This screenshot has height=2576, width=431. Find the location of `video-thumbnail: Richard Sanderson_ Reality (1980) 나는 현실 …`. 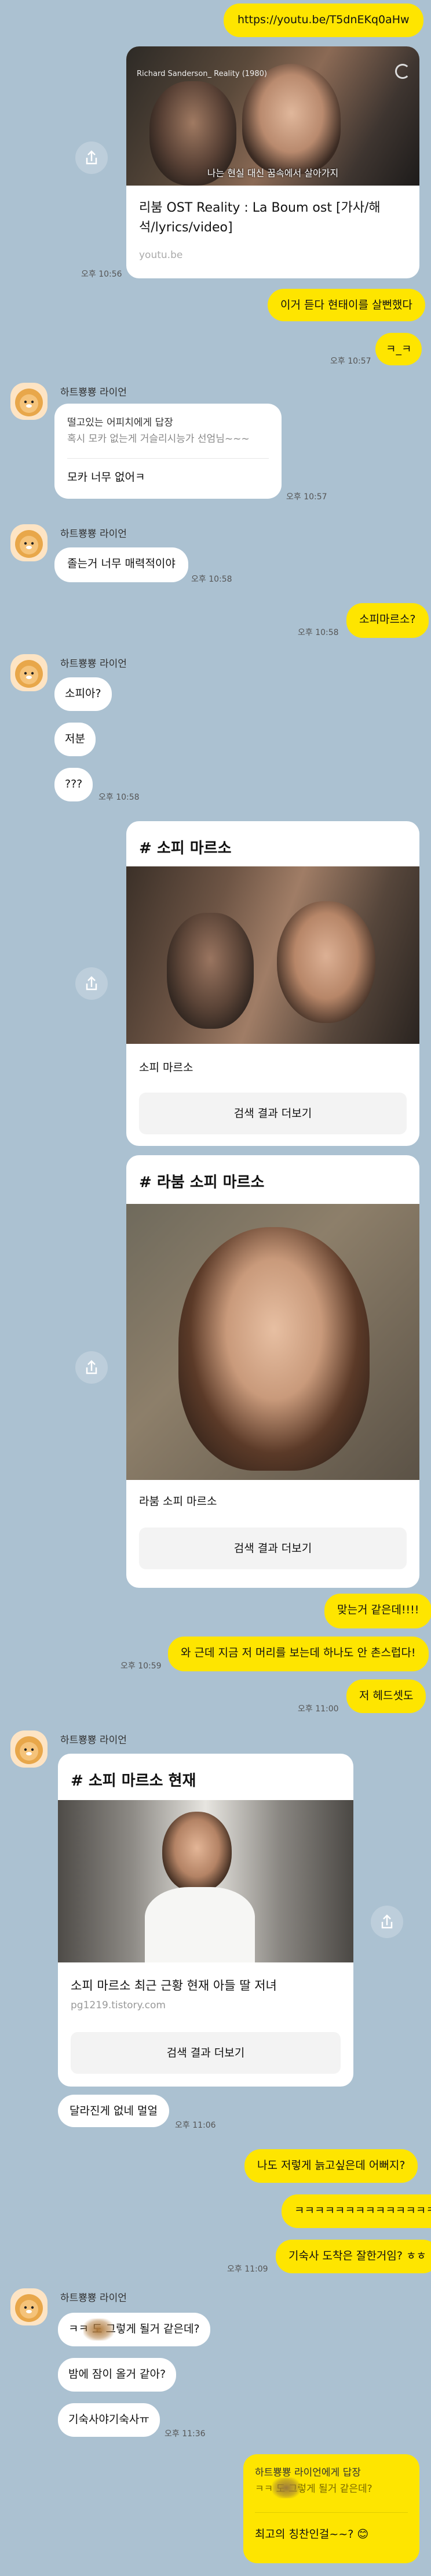

video-thumbnail: Richard Sanderson_ Reality (1980) 나는 현실 … is located at coordinates (272, 116).